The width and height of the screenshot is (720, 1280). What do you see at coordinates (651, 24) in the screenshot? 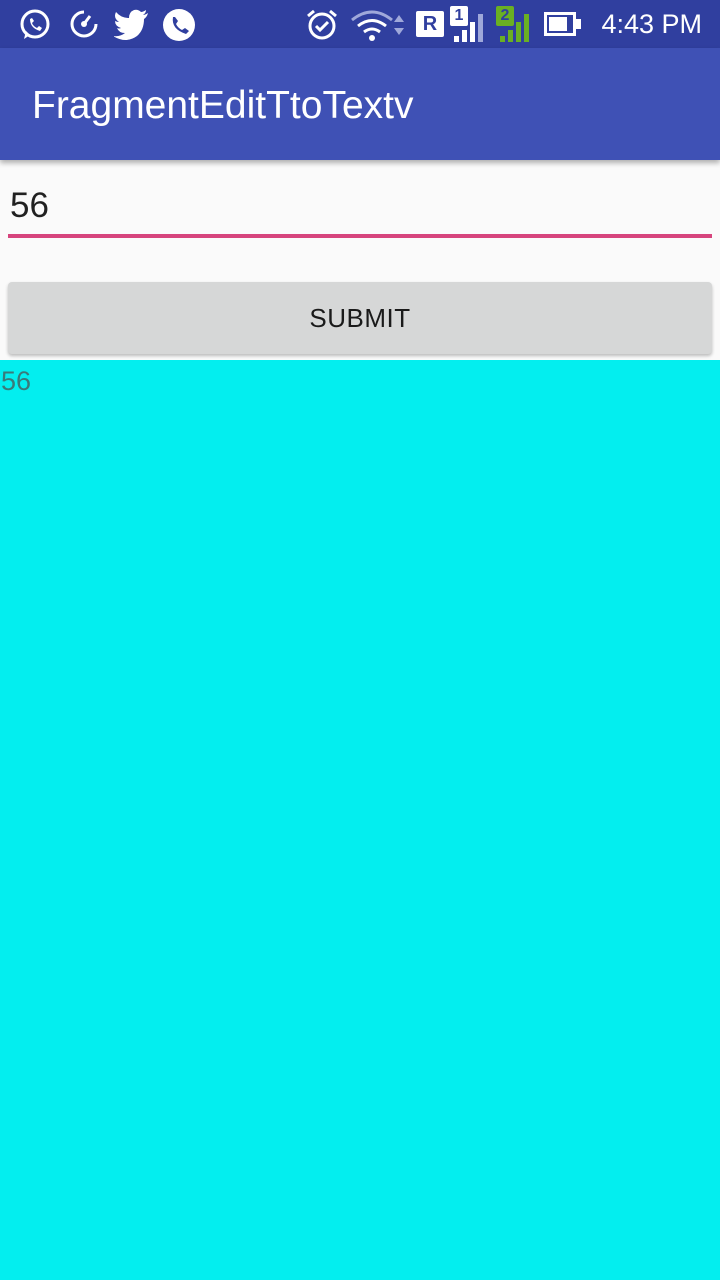
I see `status-time: 4:43 PM` at bounding box center [651, 24].